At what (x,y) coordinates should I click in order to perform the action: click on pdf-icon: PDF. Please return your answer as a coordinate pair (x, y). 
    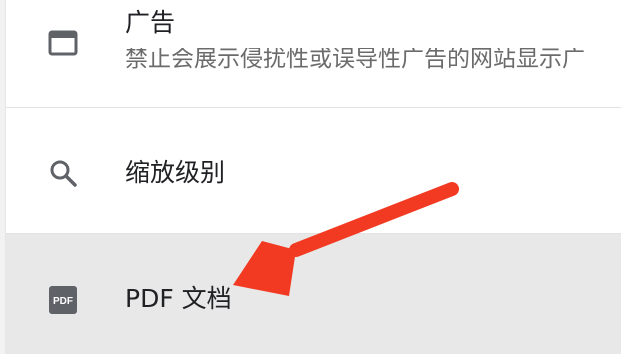
    Looking at the image, I should click on (63, 300).